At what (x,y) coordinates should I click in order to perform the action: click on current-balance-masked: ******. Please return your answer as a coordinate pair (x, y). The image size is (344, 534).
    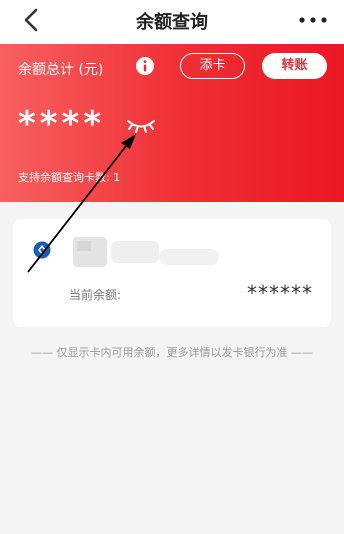
    Looking at the image, I should click on (280, 293).